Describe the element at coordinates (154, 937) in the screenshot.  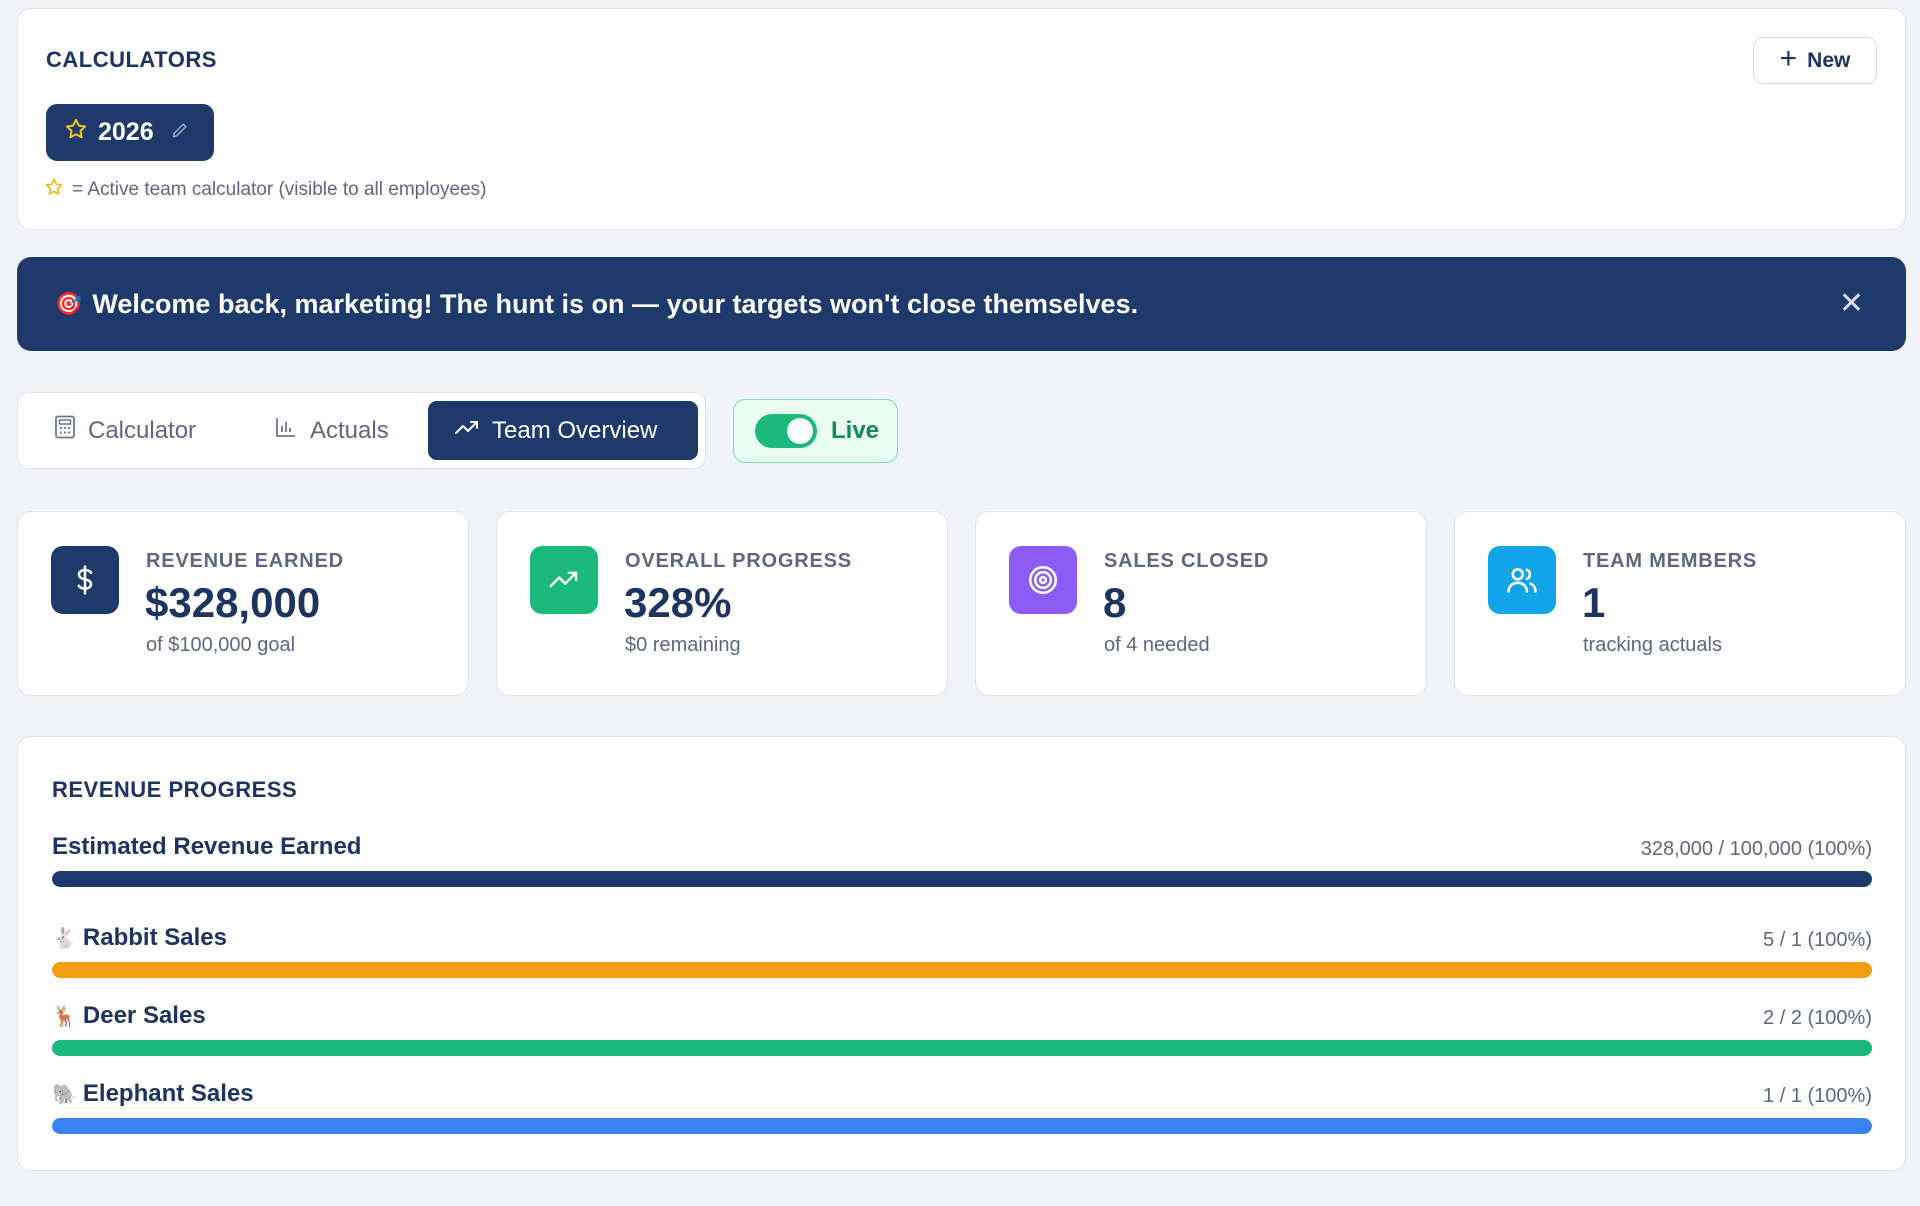
I see `progress-name: Rabbit Sales` at that location.